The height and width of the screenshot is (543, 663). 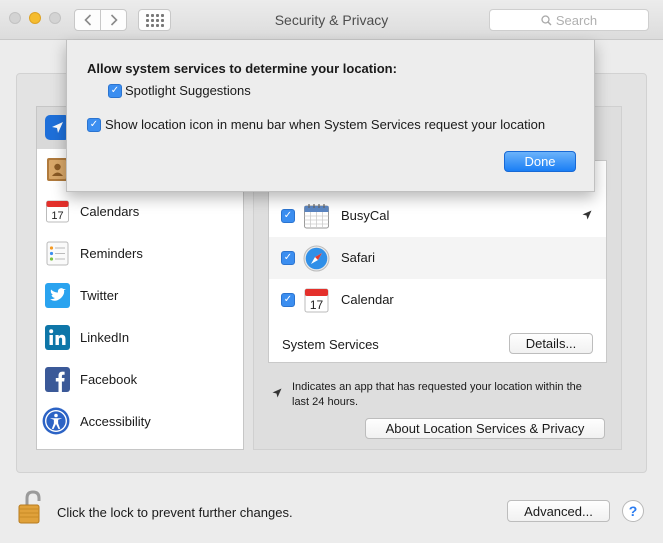 I want to click on search-icon, so click(x=546, y=19).